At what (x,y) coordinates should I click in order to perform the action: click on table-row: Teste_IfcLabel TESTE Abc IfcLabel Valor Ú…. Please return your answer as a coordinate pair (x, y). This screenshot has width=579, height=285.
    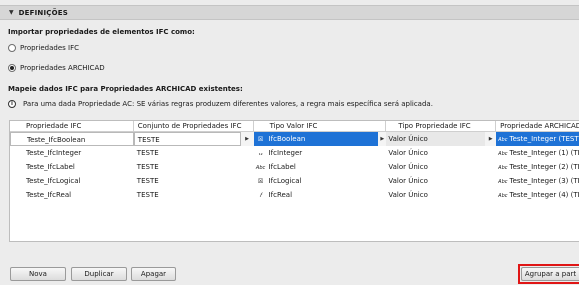
    Looking at the image, I should click on (294, 167).